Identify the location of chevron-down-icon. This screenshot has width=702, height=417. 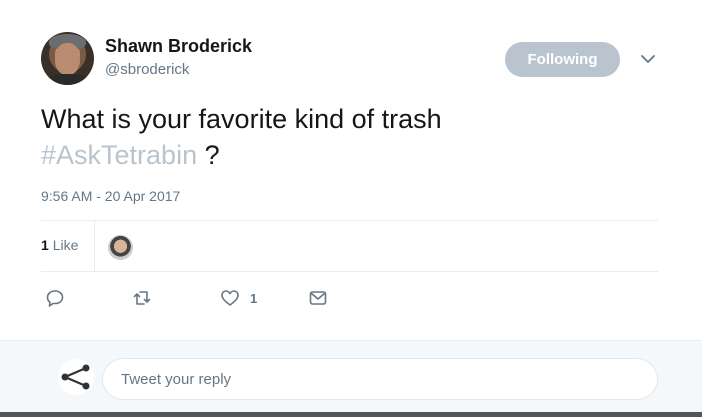
(648, 59).